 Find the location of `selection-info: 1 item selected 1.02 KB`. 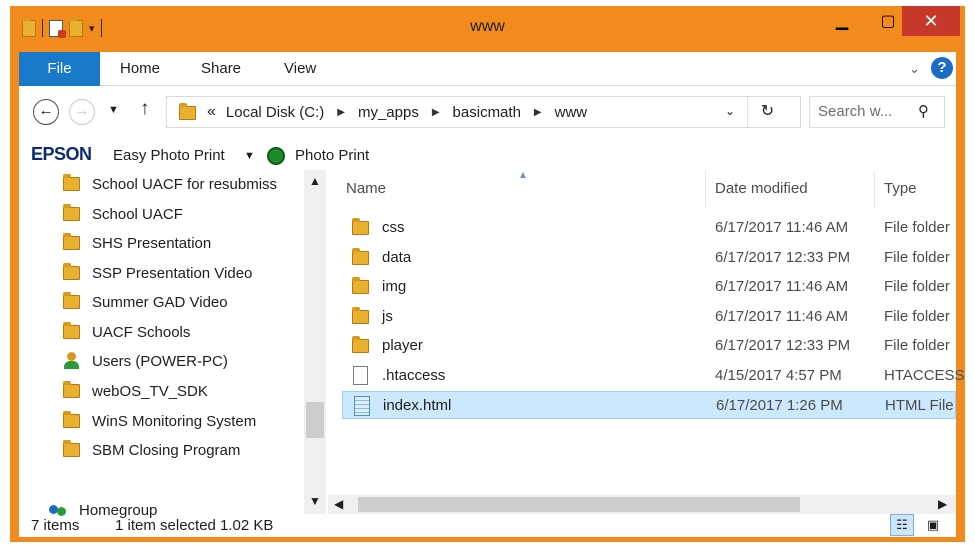

selection-info: 1 item selected 1.02 KB is located at coordinates (194, 525).